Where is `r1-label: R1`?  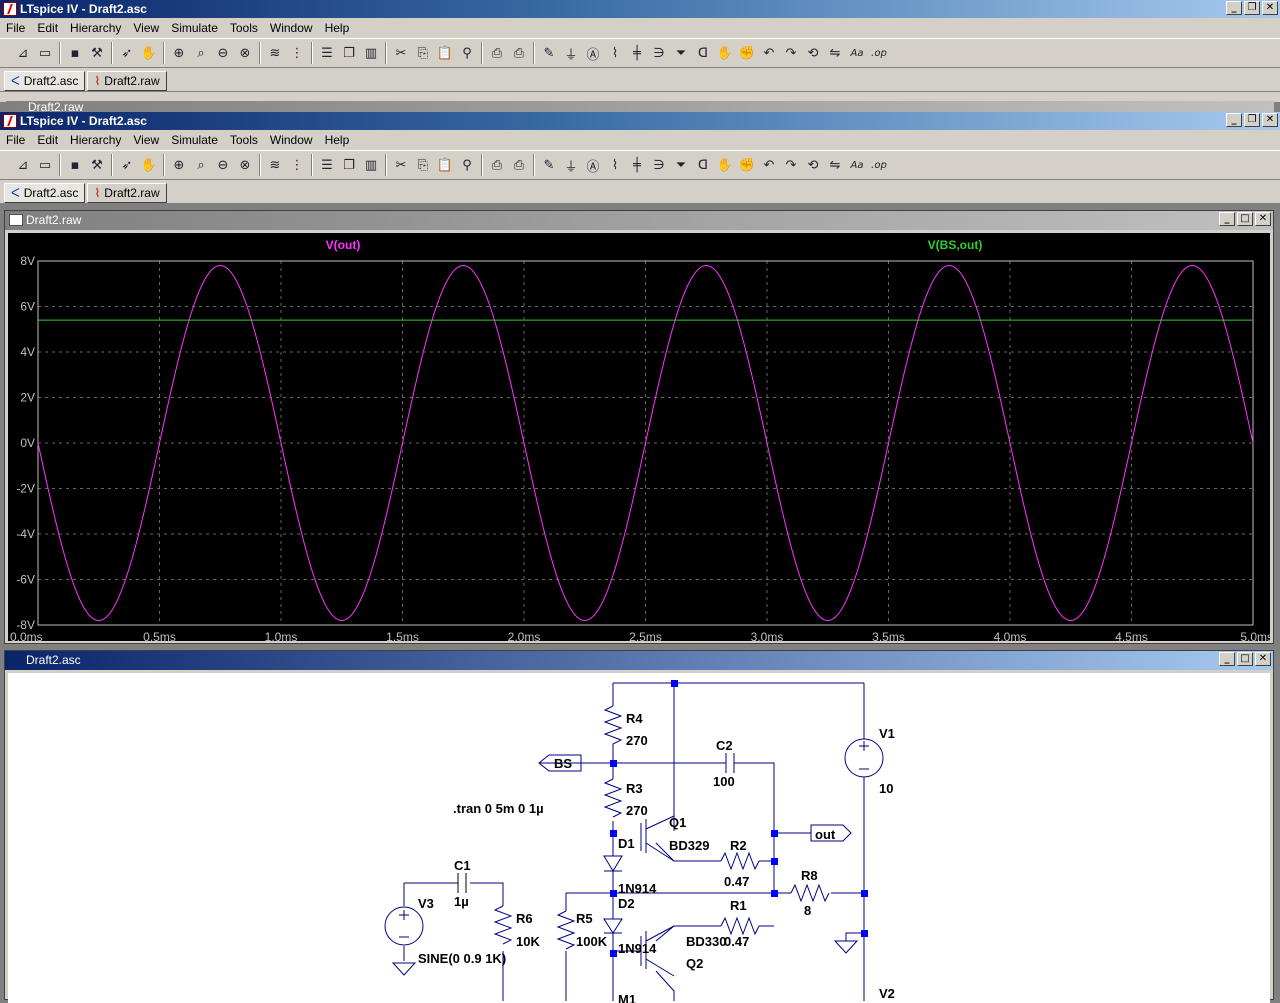 r1-label: R1 is located at coordinates (738, 905).